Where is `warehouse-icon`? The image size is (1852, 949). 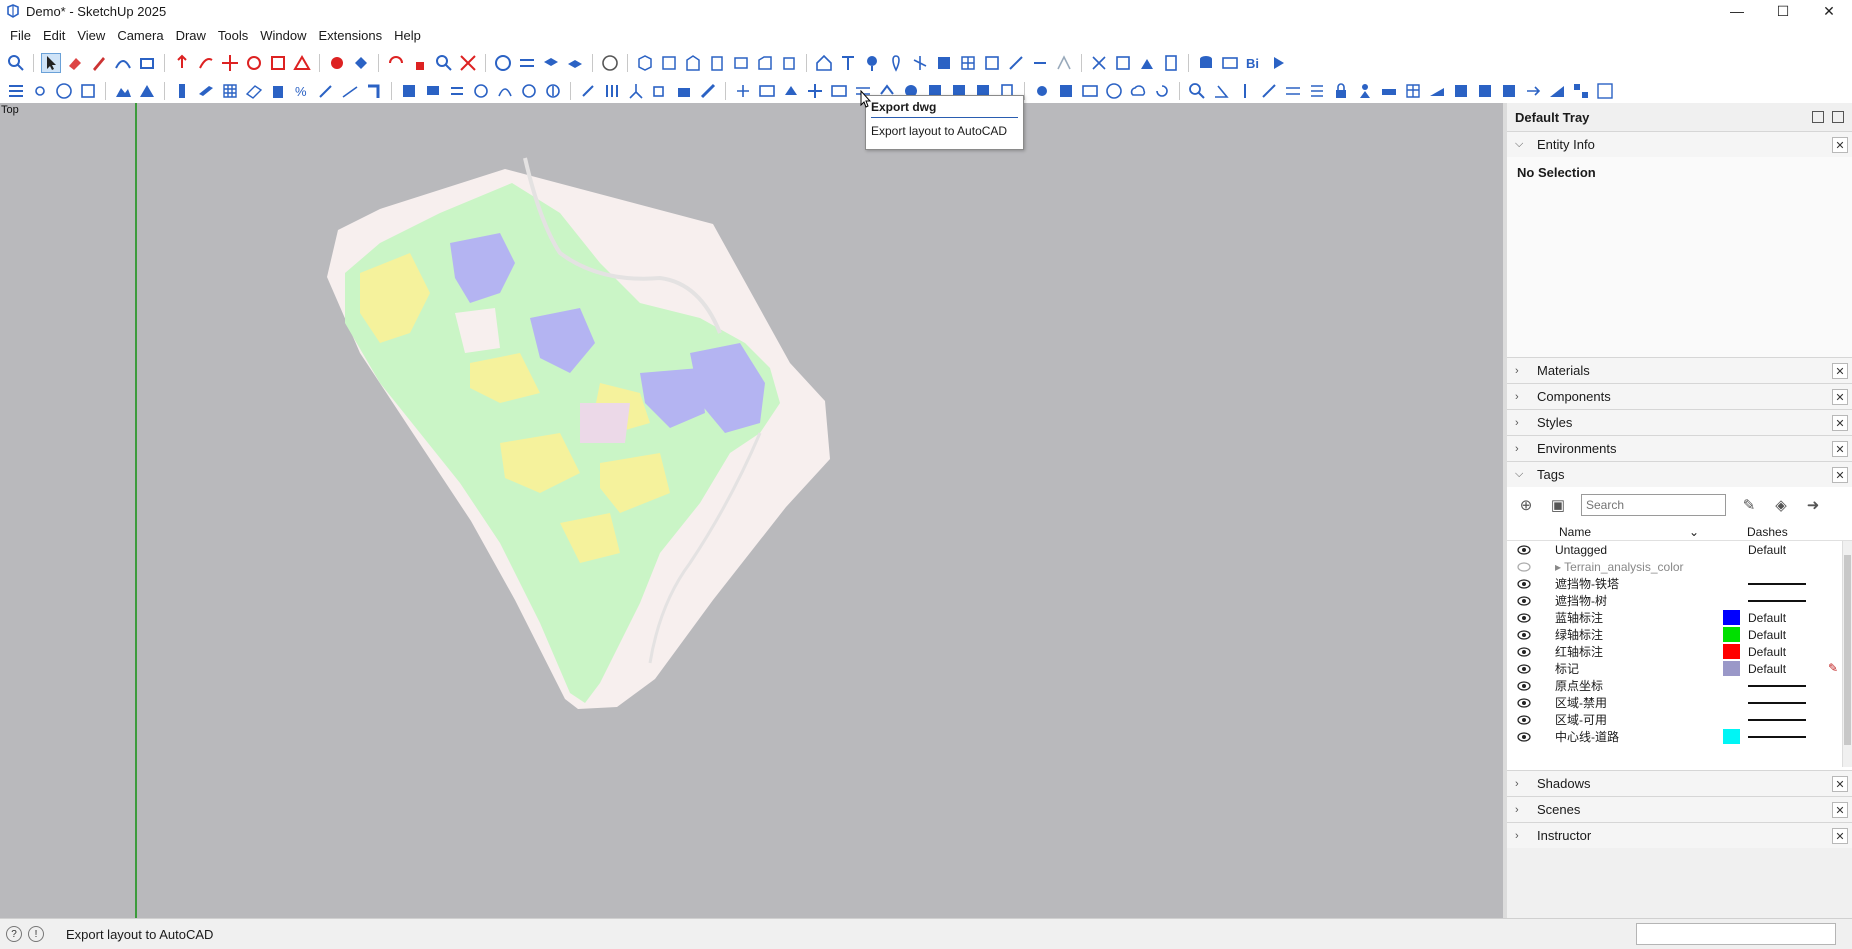 warehouse-icon is located at coordinates (503, 63).